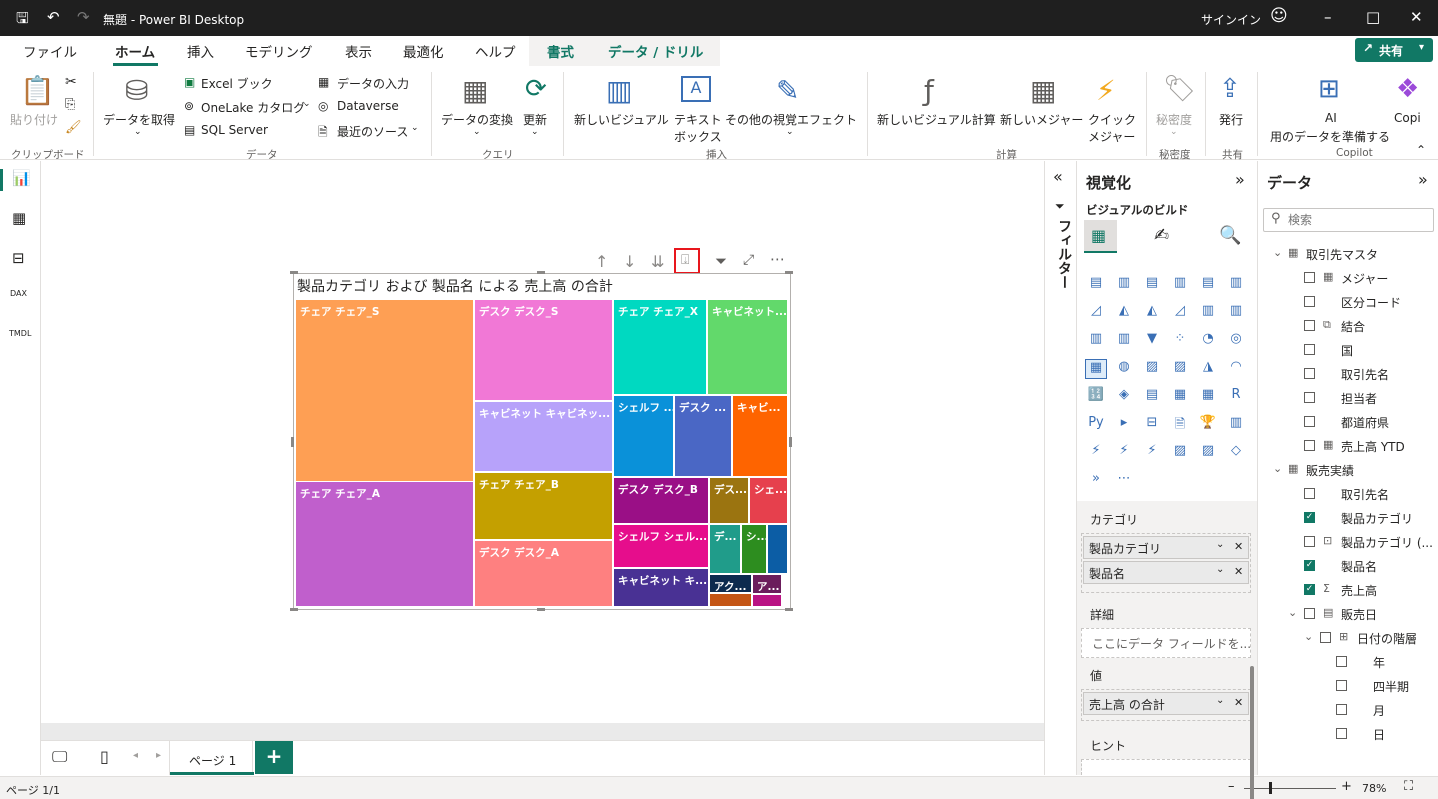  Describe the element at coordinates (368, 106) in the screenshot. I see `dataverse-button: Dataverse` at that location.